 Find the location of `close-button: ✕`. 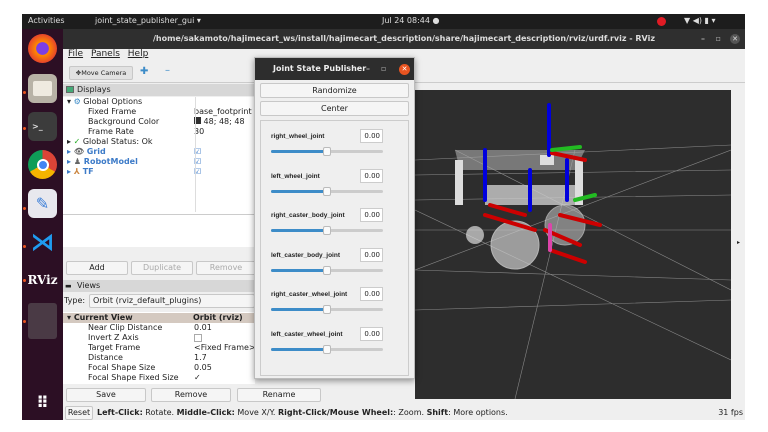

close-button: ✕ is located at coordinates (735, 39).